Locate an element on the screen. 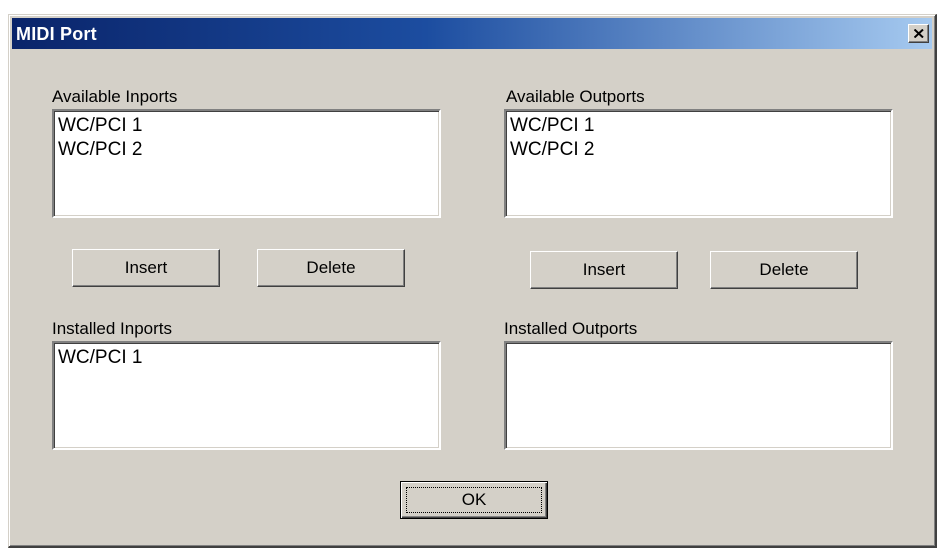 This screenshot has height=550, width=939. installed-inports-list: WC/PCI 1 is located at coordinates (246, 395).